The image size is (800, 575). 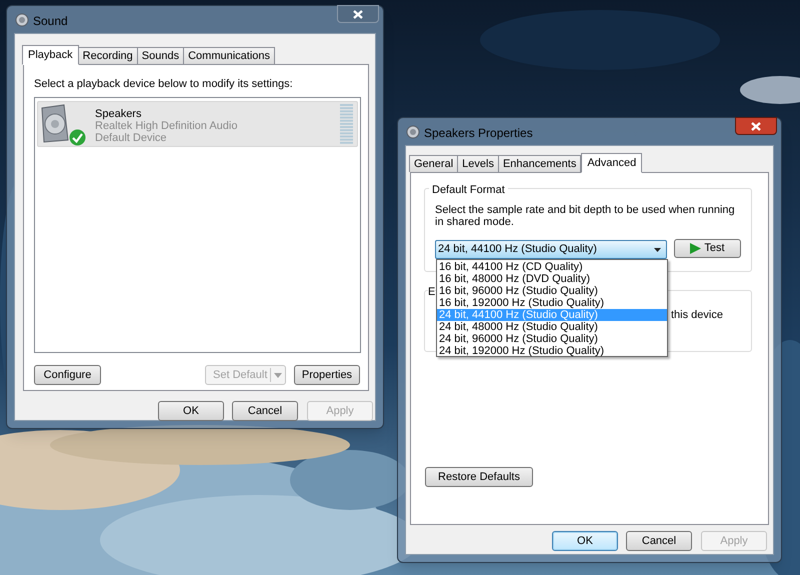 I want to click on dropdown-option: 16 bit, 96000 Hz (Studio Quality), so click(x=552, y=291).